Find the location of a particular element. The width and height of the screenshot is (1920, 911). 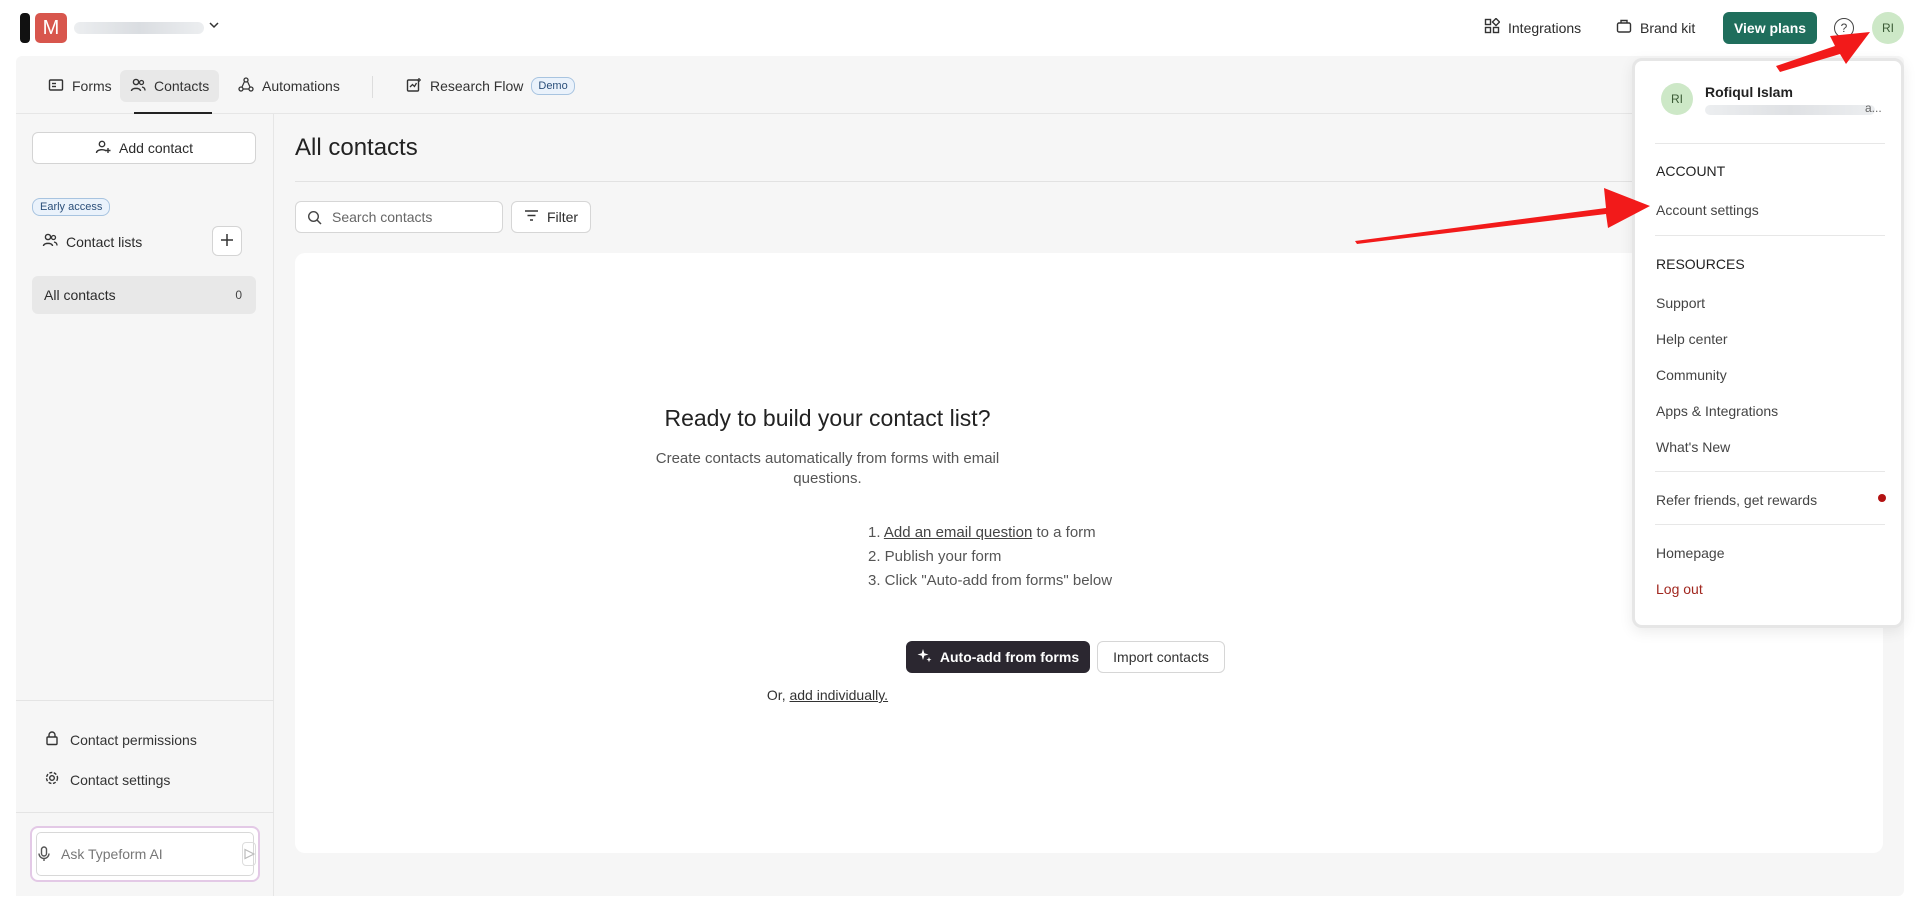

filter-icon is located at coordinates (531, 217).